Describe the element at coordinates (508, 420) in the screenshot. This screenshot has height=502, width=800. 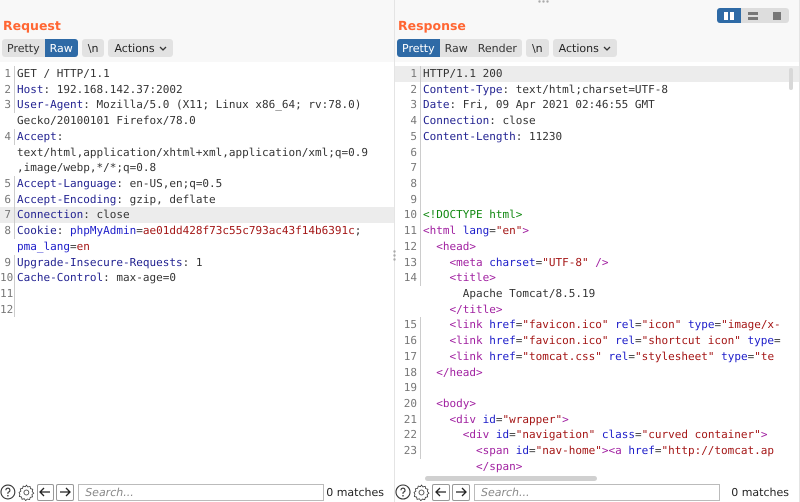
I see `code-text: <div id="wrapper">` at that location.